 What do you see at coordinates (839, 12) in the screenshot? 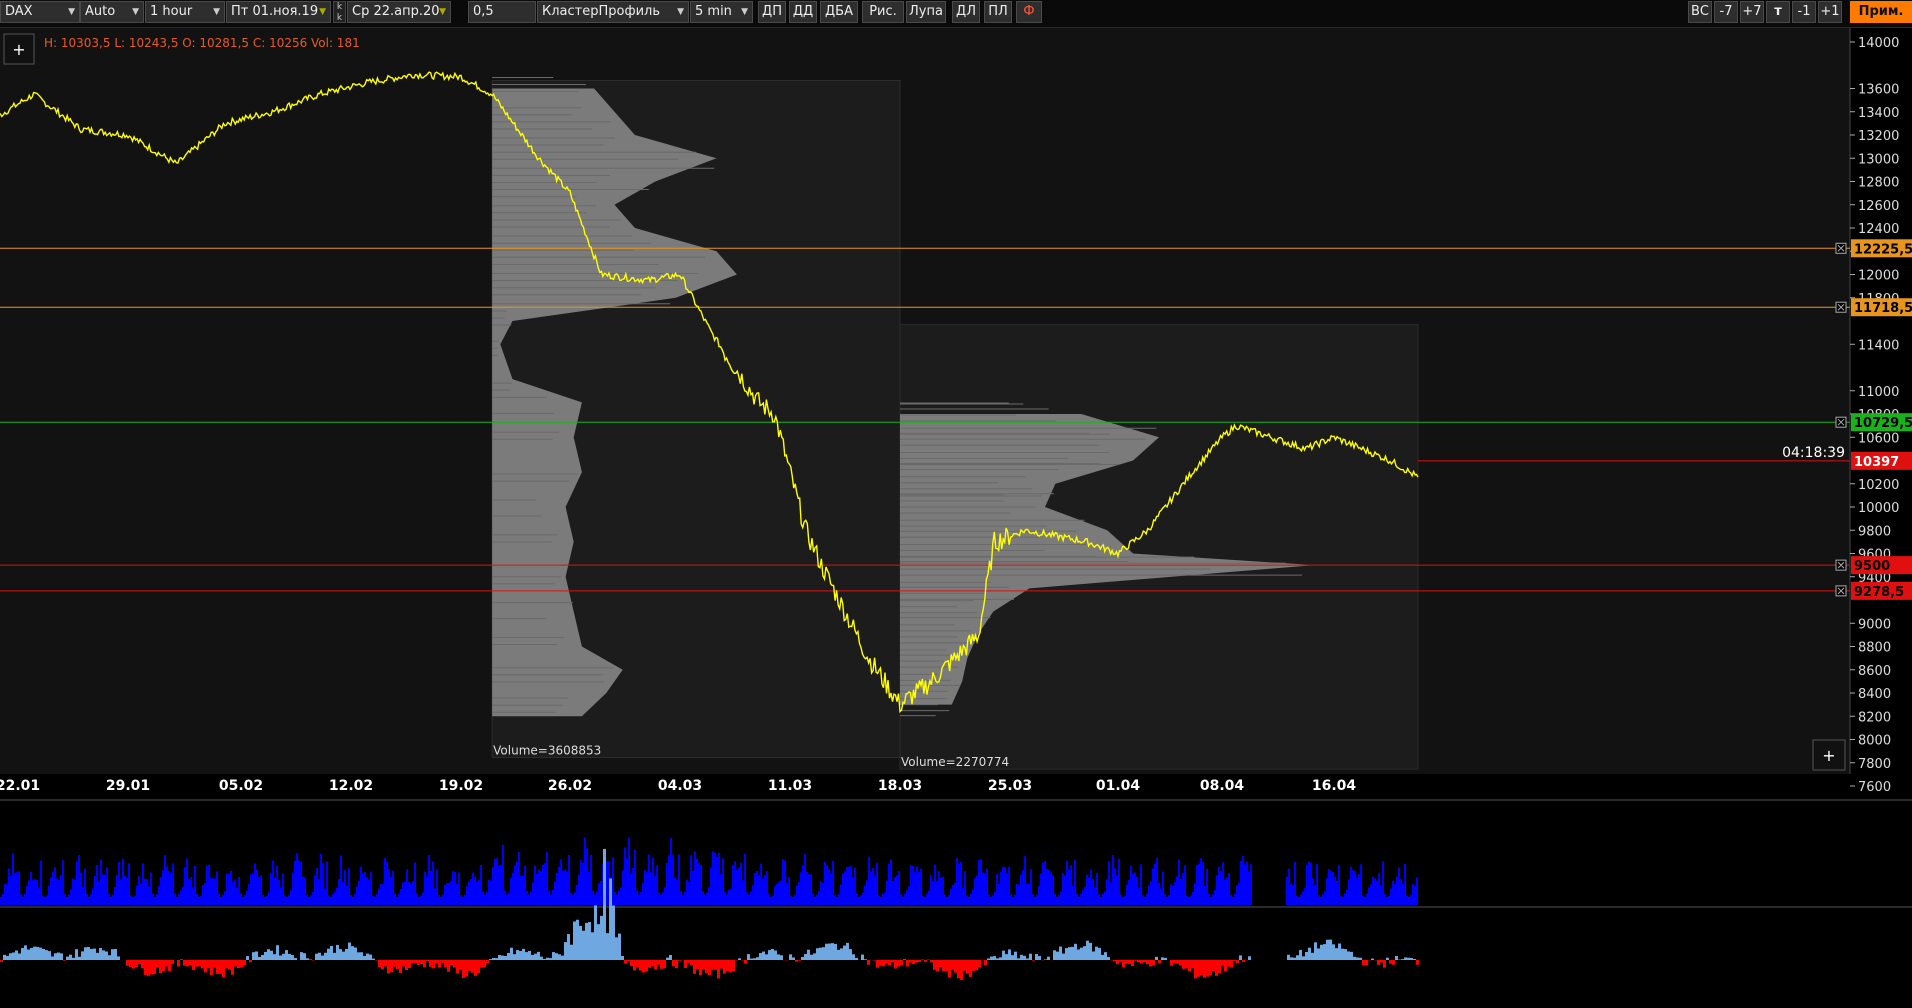
I see `tool-dba-button: ДБА` at bounding box center [839, 12].